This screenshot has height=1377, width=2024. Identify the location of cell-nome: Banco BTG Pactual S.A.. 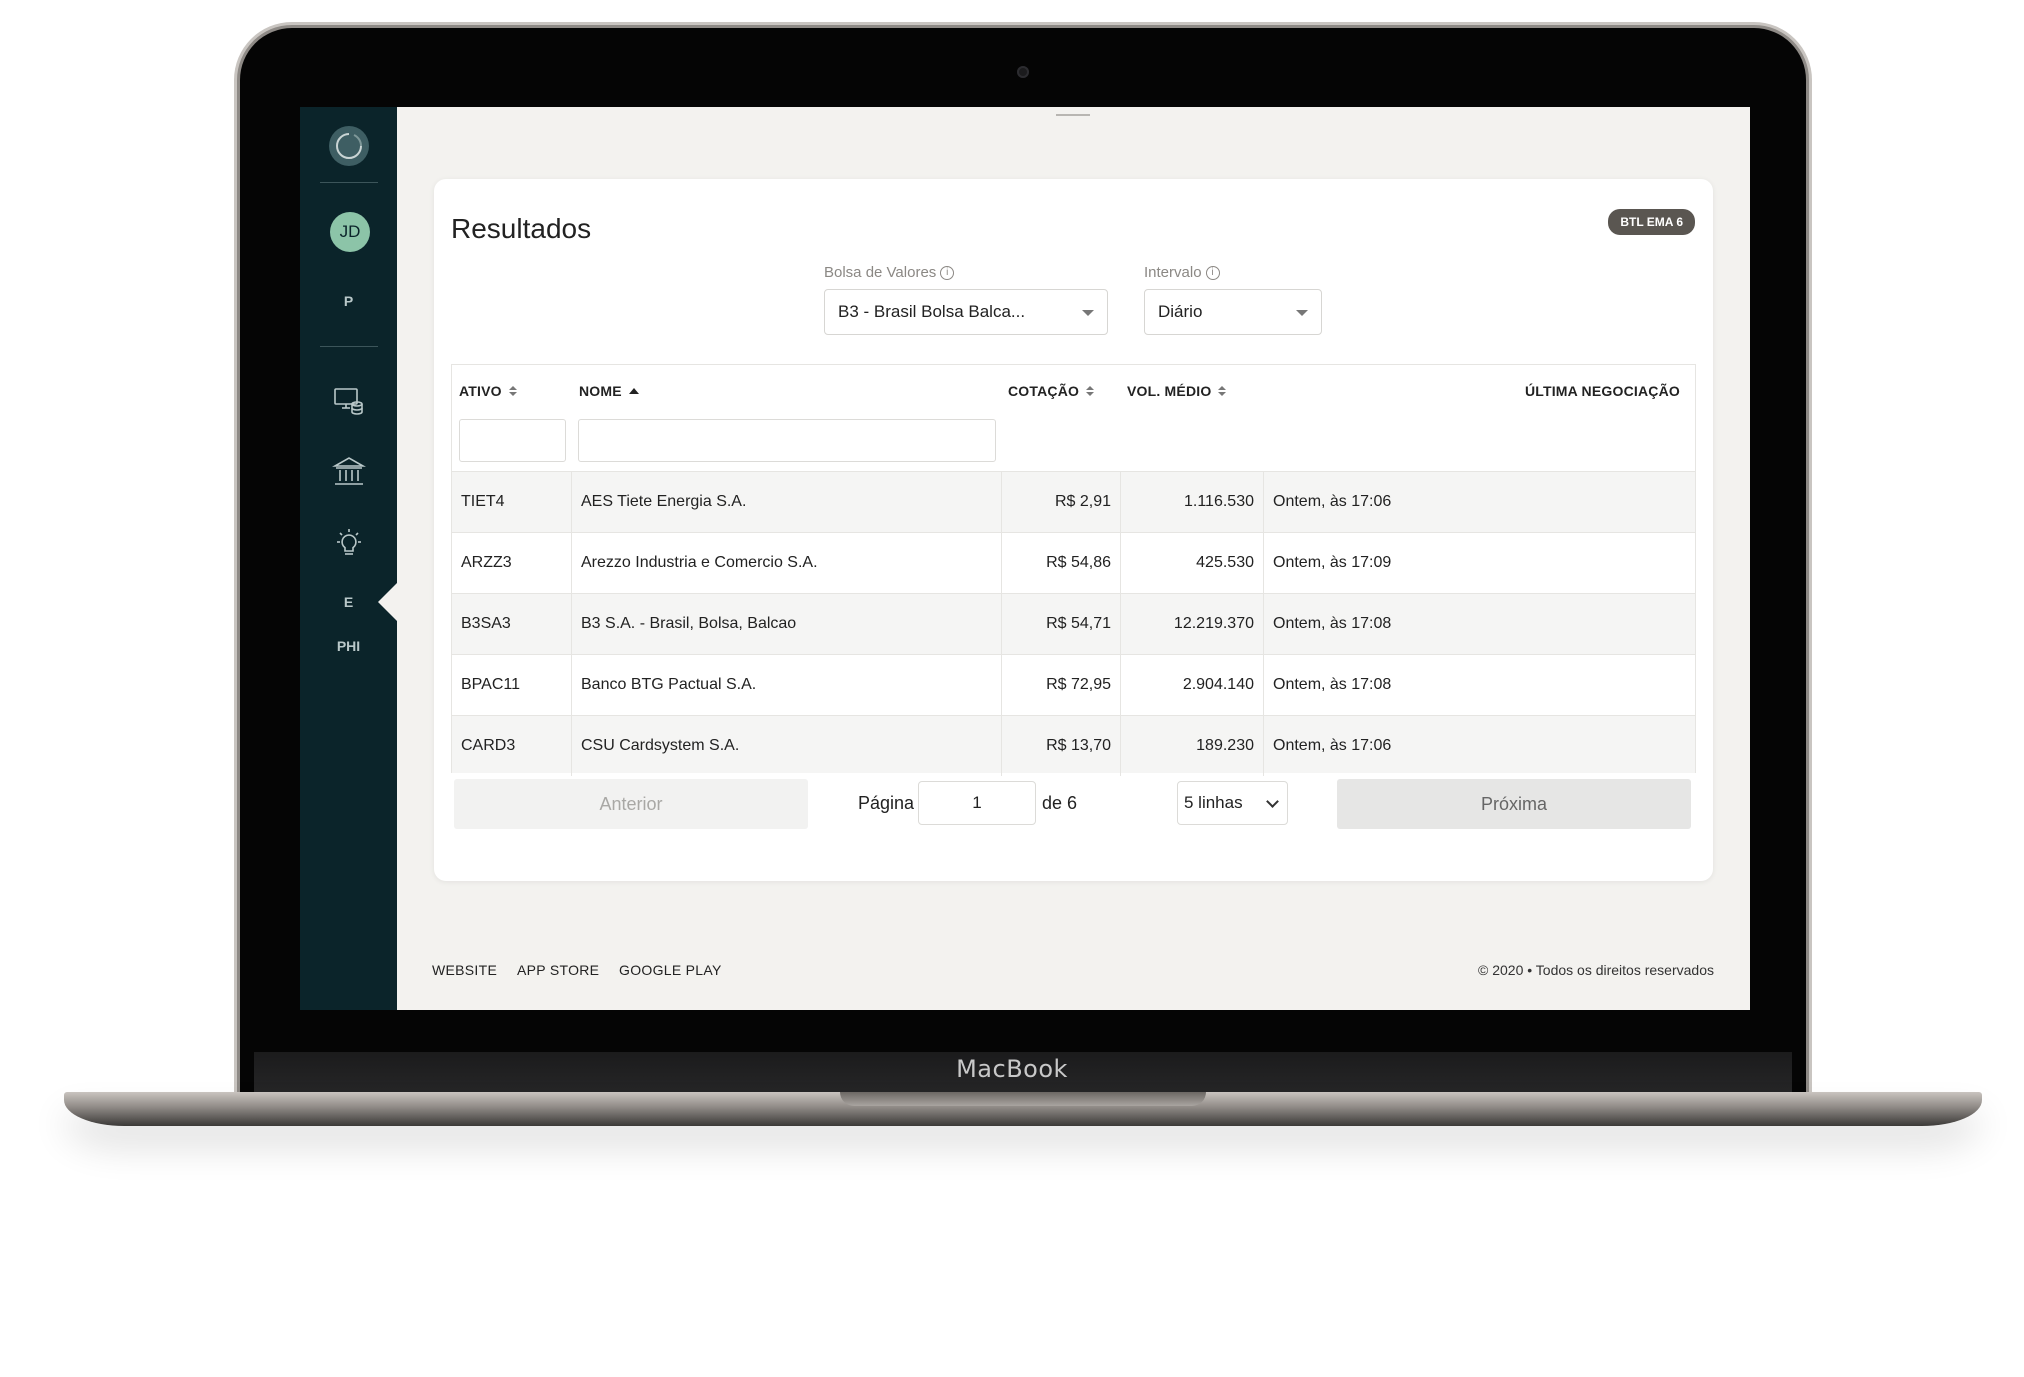
(786, 685).